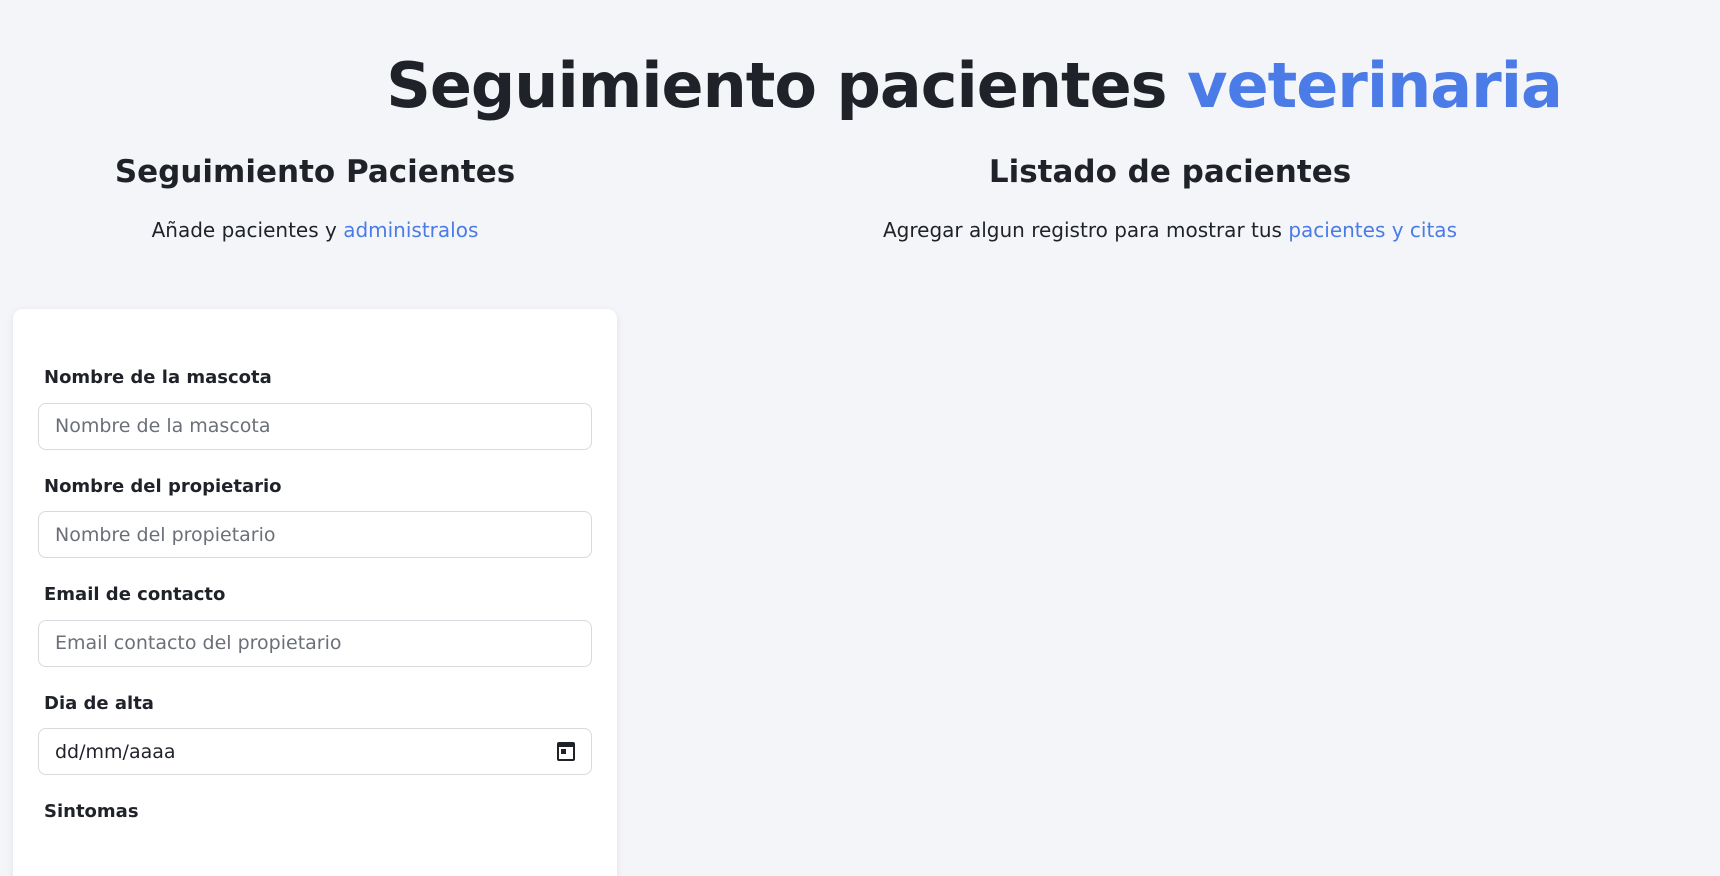 The height and width of the screenshot is (876, 1720). Describe the element at coordinates (158, 377) in the screenshot. I see `pet-name-label: Nombre de la mascota` at that location.